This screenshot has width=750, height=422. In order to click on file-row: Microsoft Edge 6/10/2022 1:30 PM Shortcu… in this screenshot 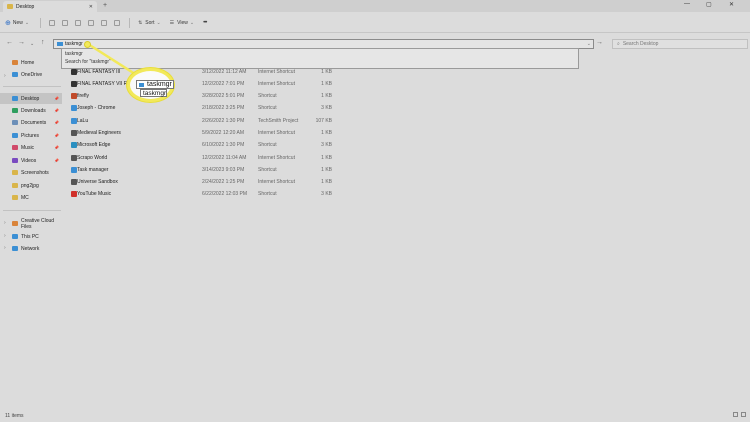, I will do `click(206, 145)`.